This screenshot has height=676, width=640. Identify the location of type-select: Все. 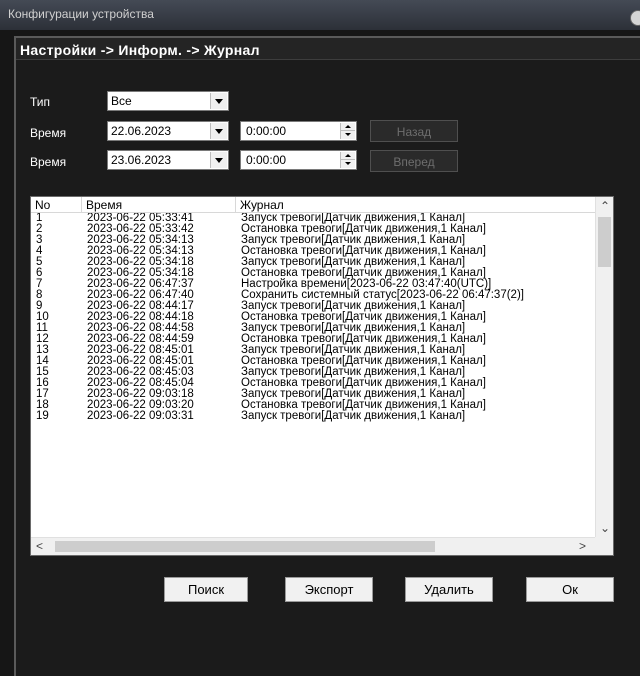
(168, 101).